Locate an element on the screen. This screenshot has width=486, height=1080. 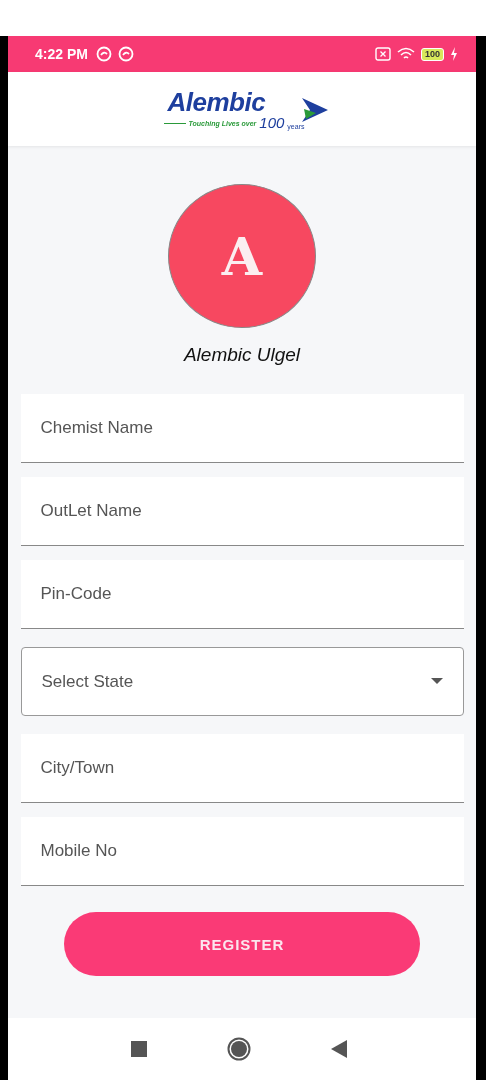
charging-icon is located at coordinates (454, 54).